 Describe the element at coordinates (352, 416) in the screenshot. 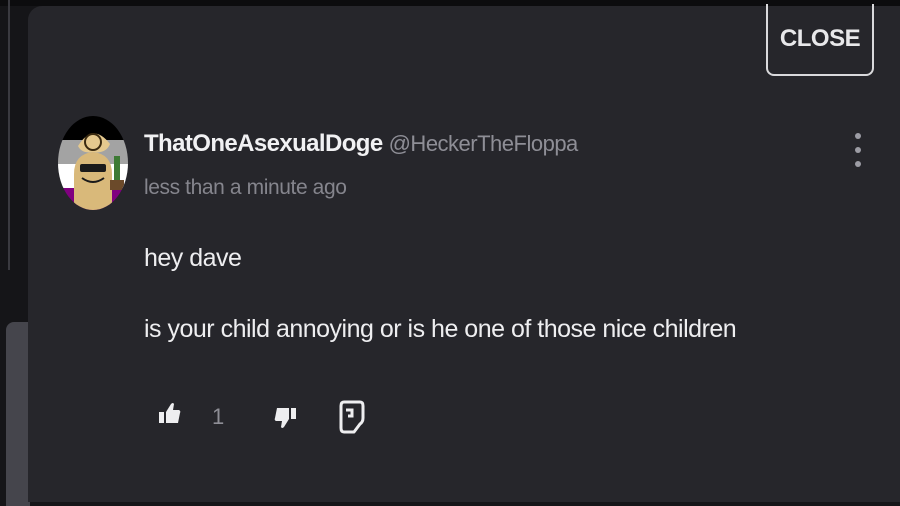

I see `report-flag-icon` at that location.